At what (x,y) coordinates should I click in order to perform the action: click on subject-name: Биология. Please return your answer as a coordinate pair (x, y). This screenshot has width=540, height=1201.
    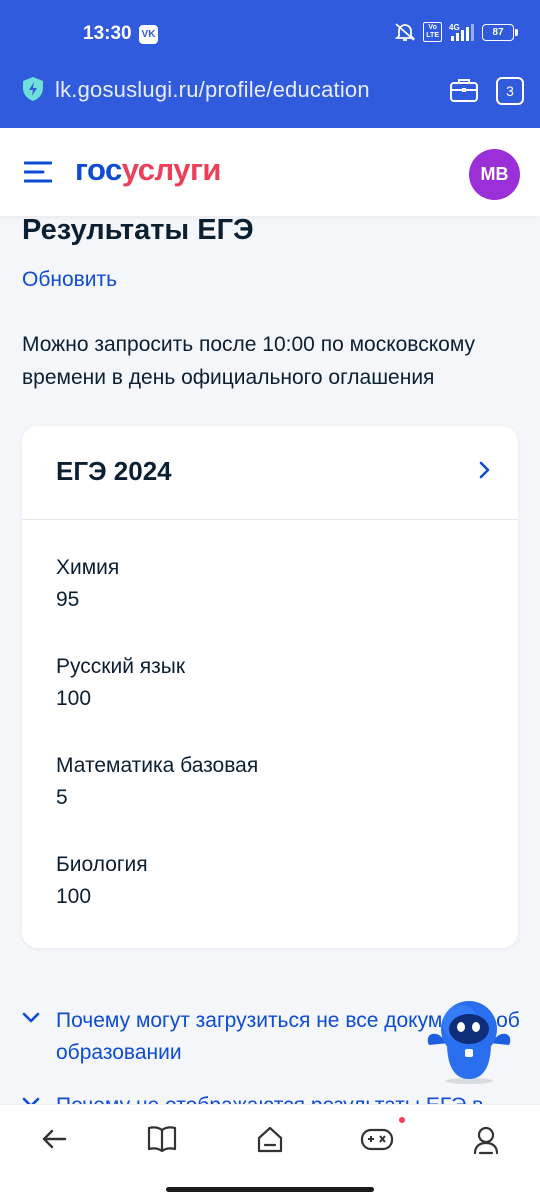
    Looking at the image, I should click on (102, 864).